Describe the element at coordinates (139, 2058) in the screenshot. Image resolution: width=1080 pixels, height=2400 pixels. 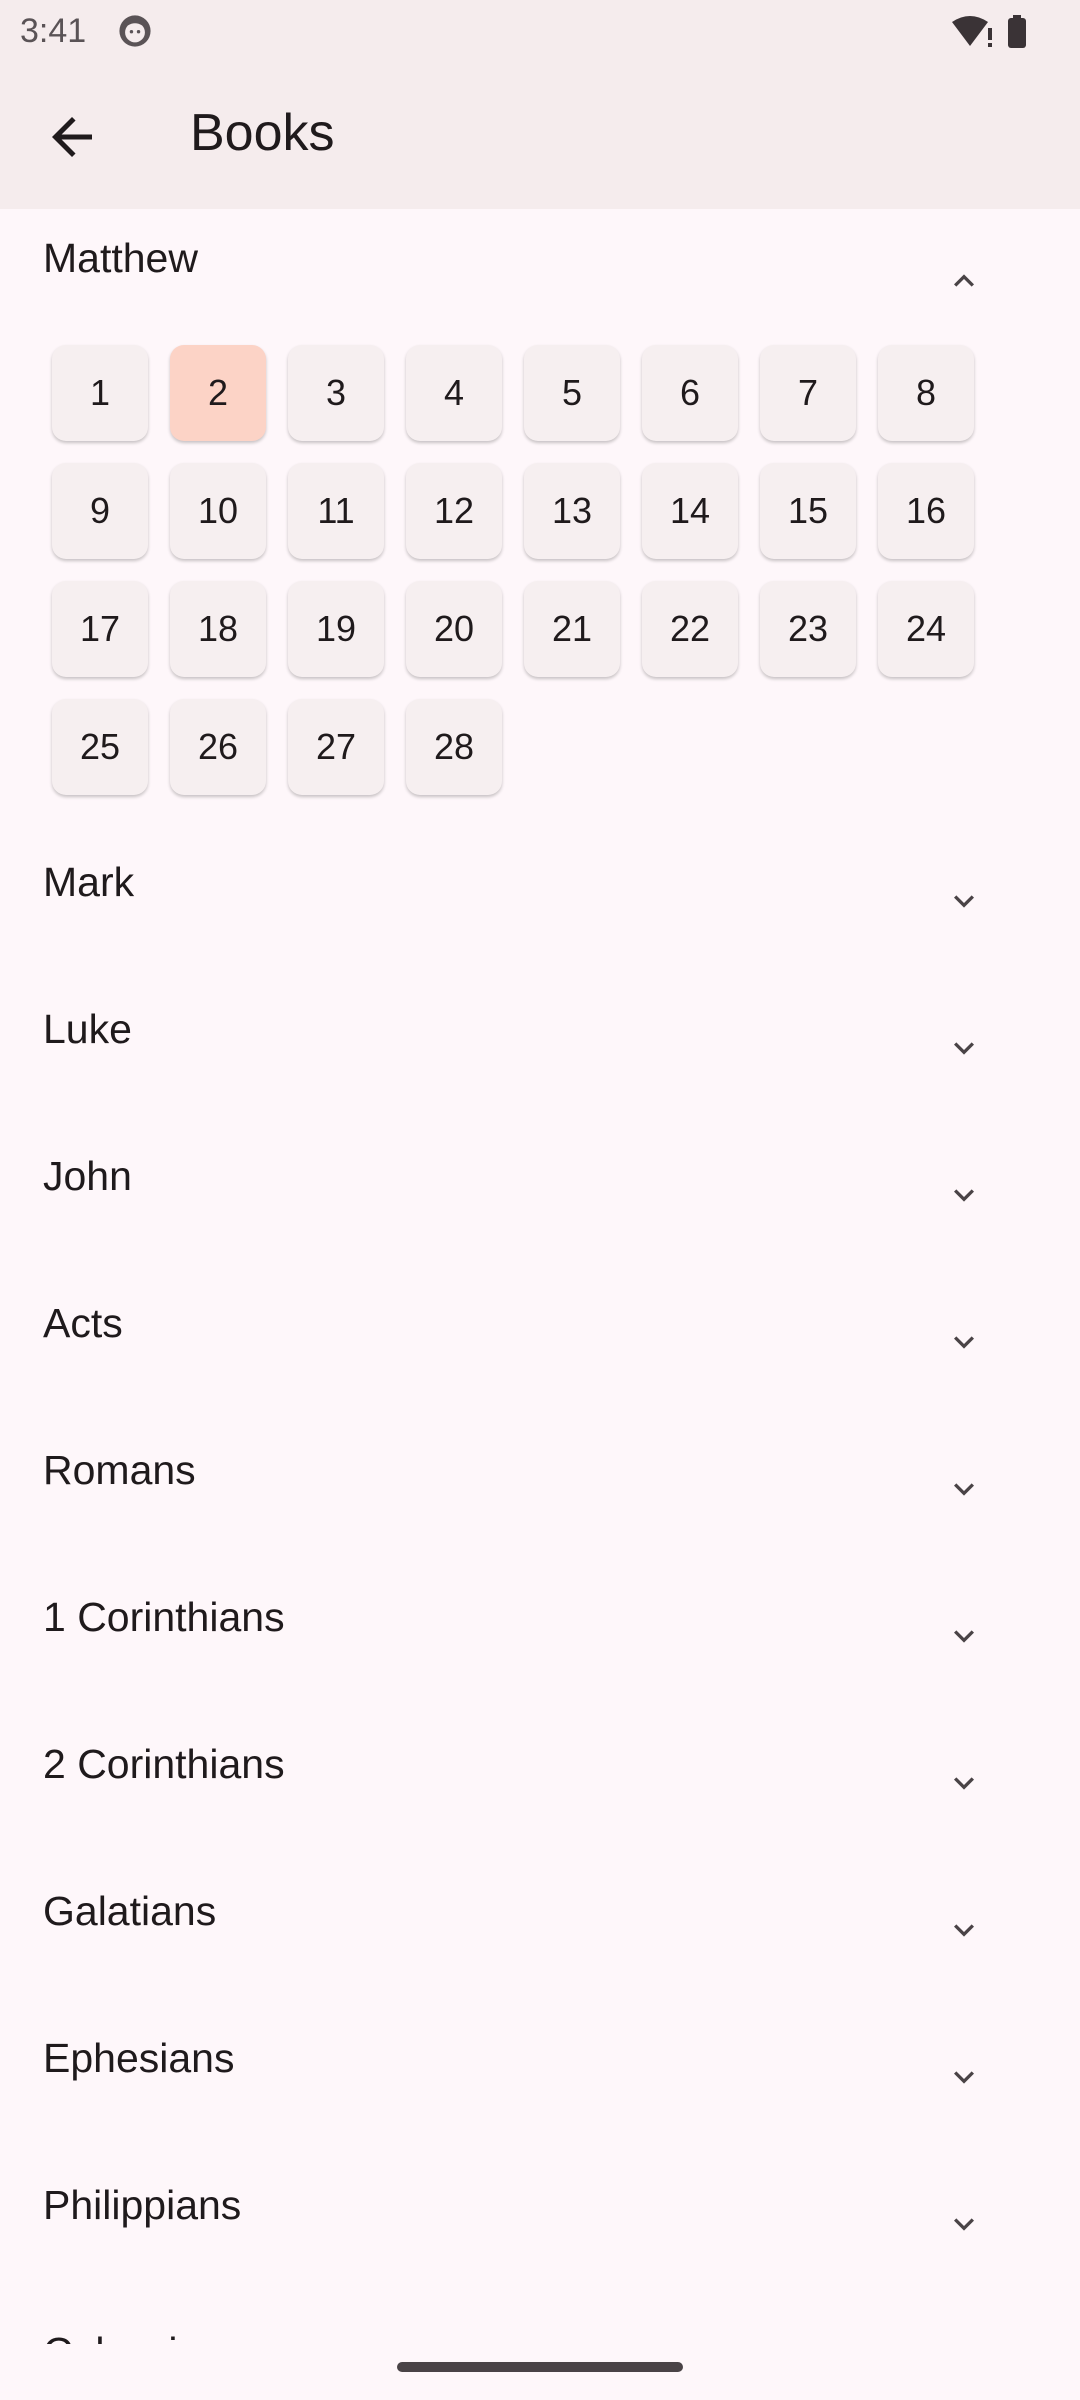
I see `book-name: Ephesians` at that location.